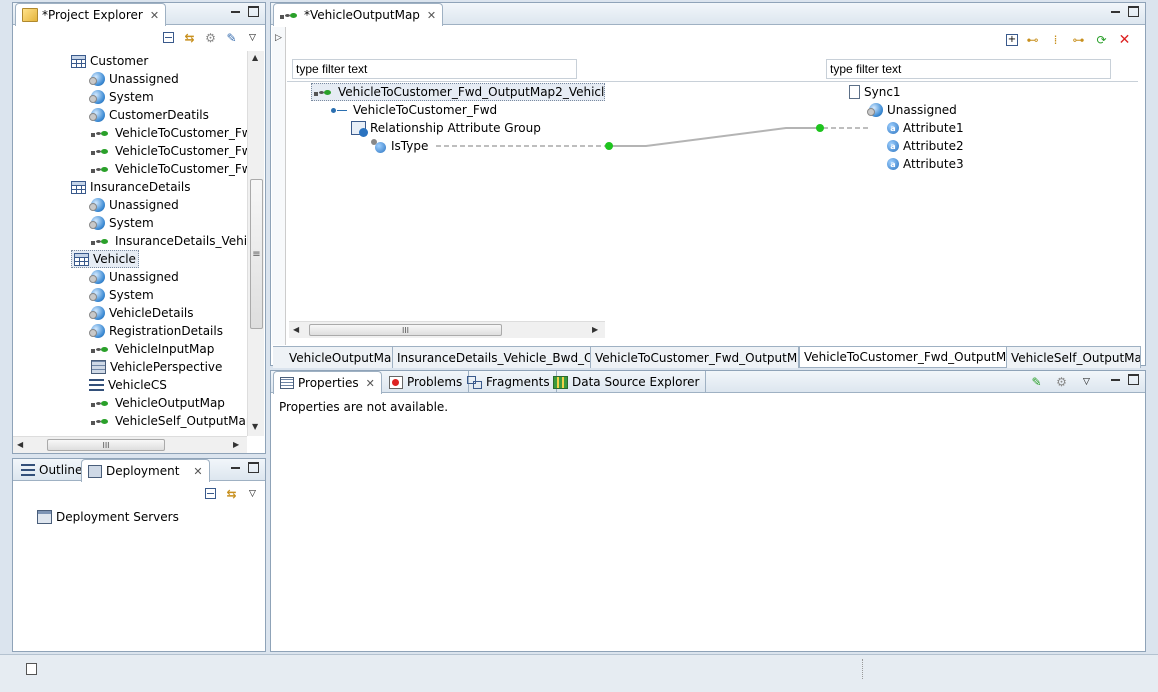 This screenshot has width=1158, height=692. I want to click on target-item-label: Attribute1, so click(933, 128).